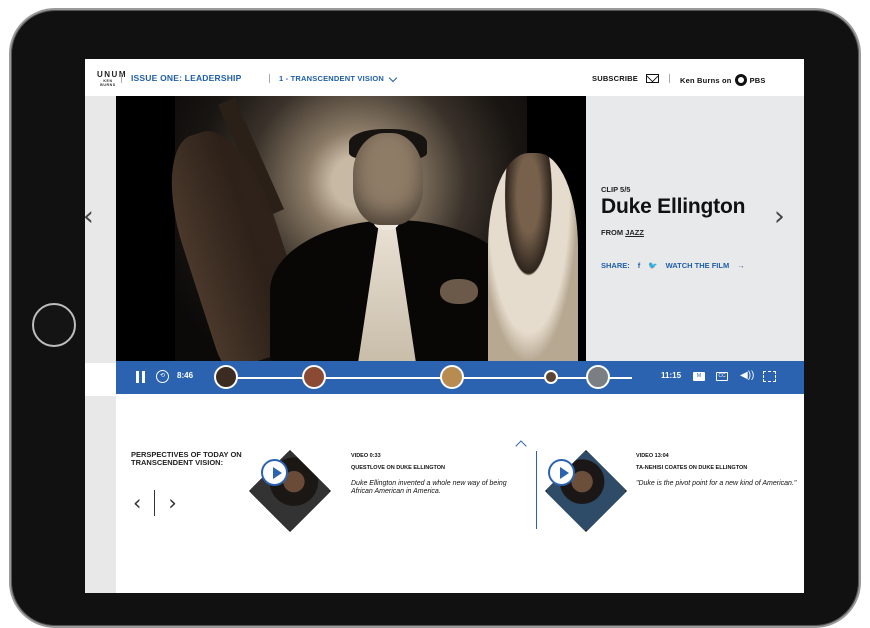 The height and width of the screenshot is (628, 870). I want to click on subscribe-button: SUBSCRIBE, so click(625, 78).